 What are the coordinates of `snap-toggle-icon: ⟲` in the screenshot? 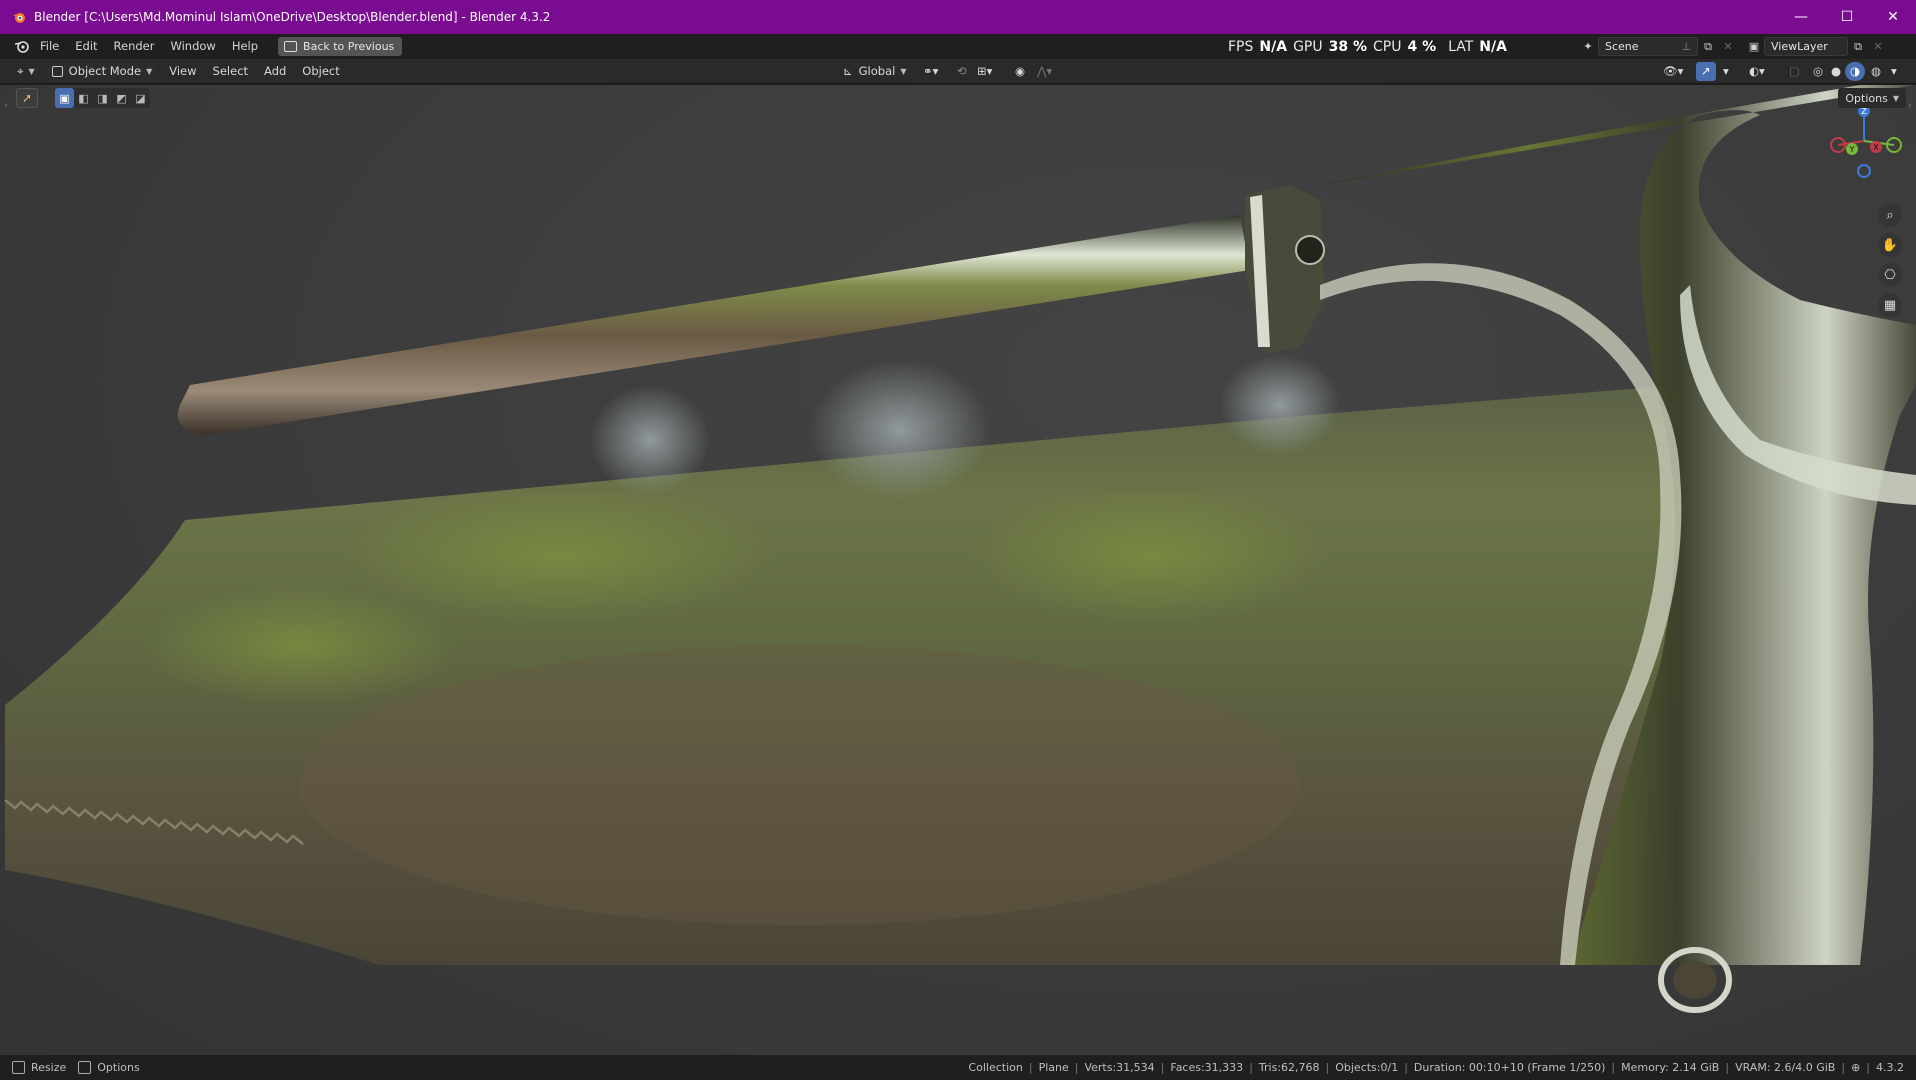 It's located at (962, 71).